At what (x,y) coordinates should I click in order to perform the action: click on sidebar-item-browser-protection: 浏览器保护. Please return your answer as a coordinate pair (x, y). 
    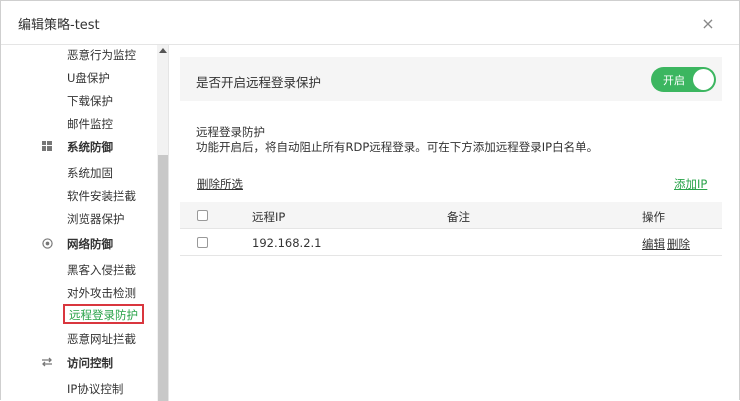
    Looking at the image, I should click on (96, 221).